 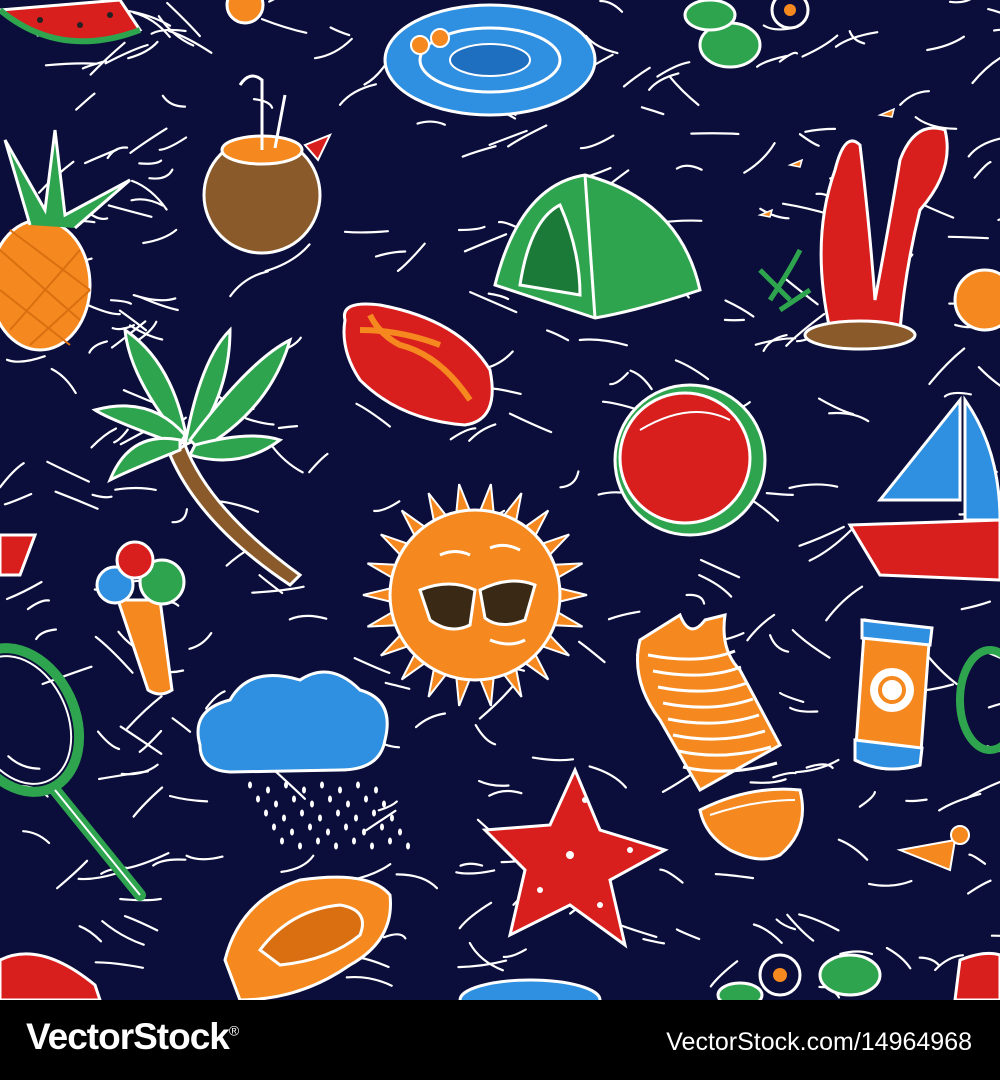 I want to click on pool-float-icon, so click(x=490, y=60).